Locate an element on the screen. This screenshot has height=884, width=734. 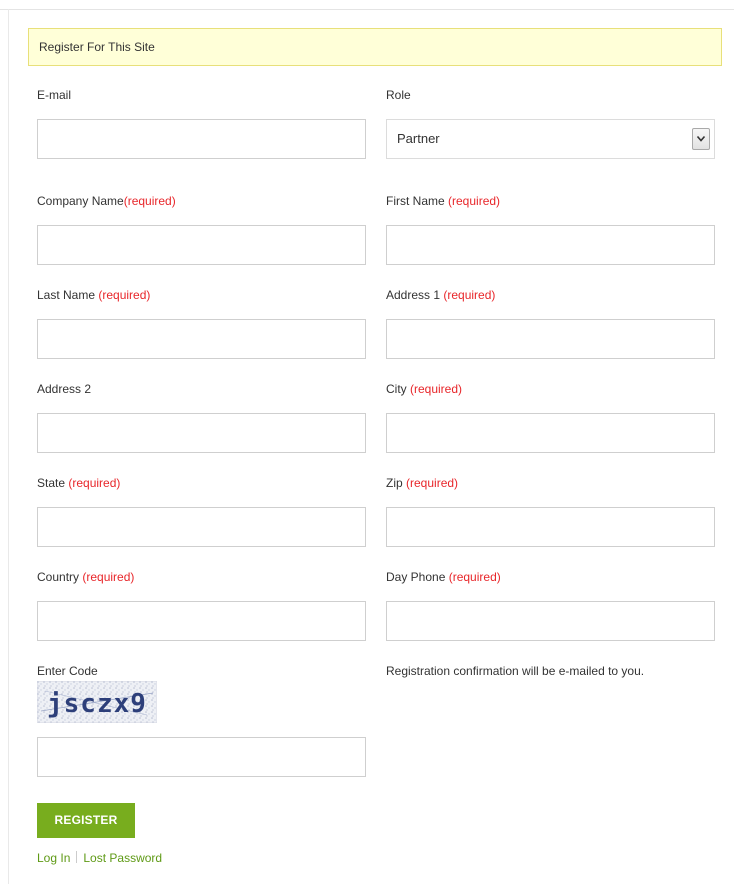
email-label: E-mail is located at coordinates (54, 95).